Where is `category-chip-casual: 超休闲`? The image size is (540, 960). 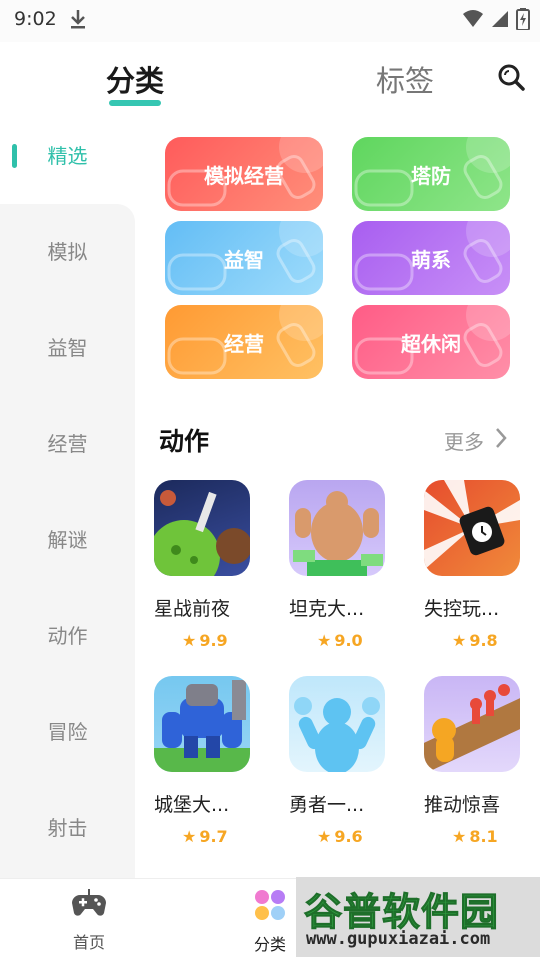
category-chip-casual: 超休闲 is located at coordinates (431, 342).